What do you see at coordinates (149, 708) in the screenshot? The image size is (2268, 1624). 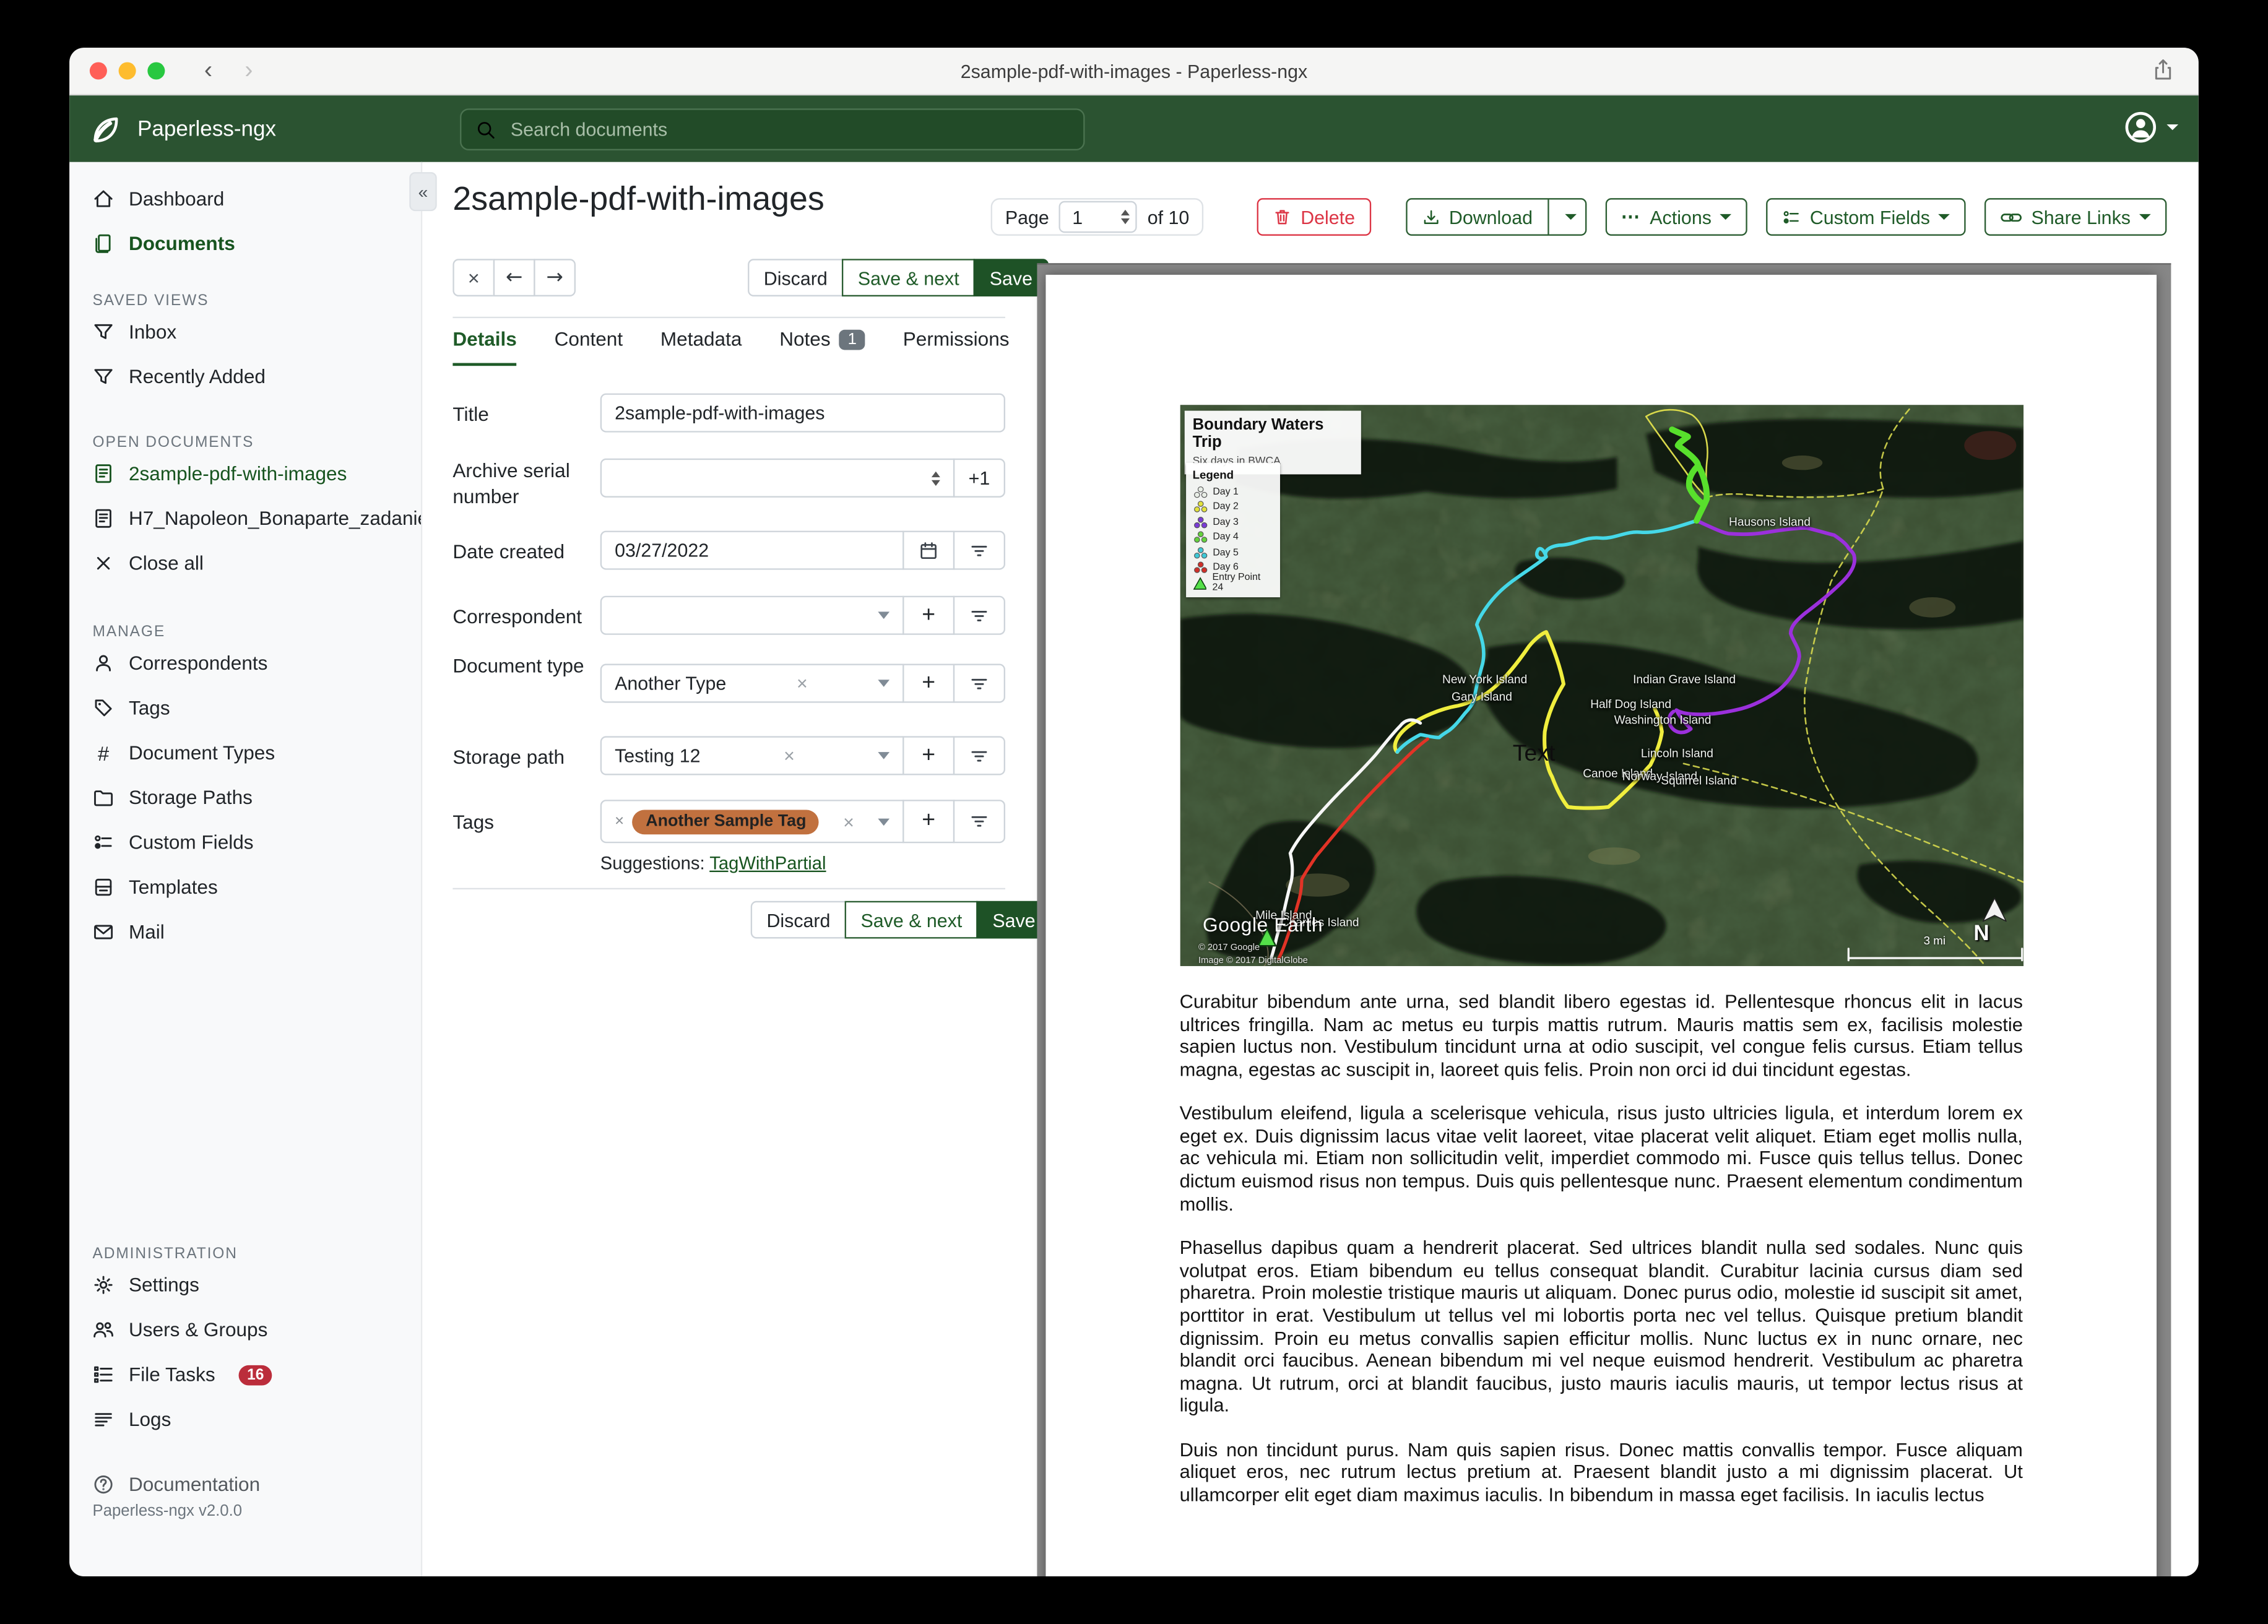 I see `sidebar-item-label: Tags` at bounding box center [149, 708].